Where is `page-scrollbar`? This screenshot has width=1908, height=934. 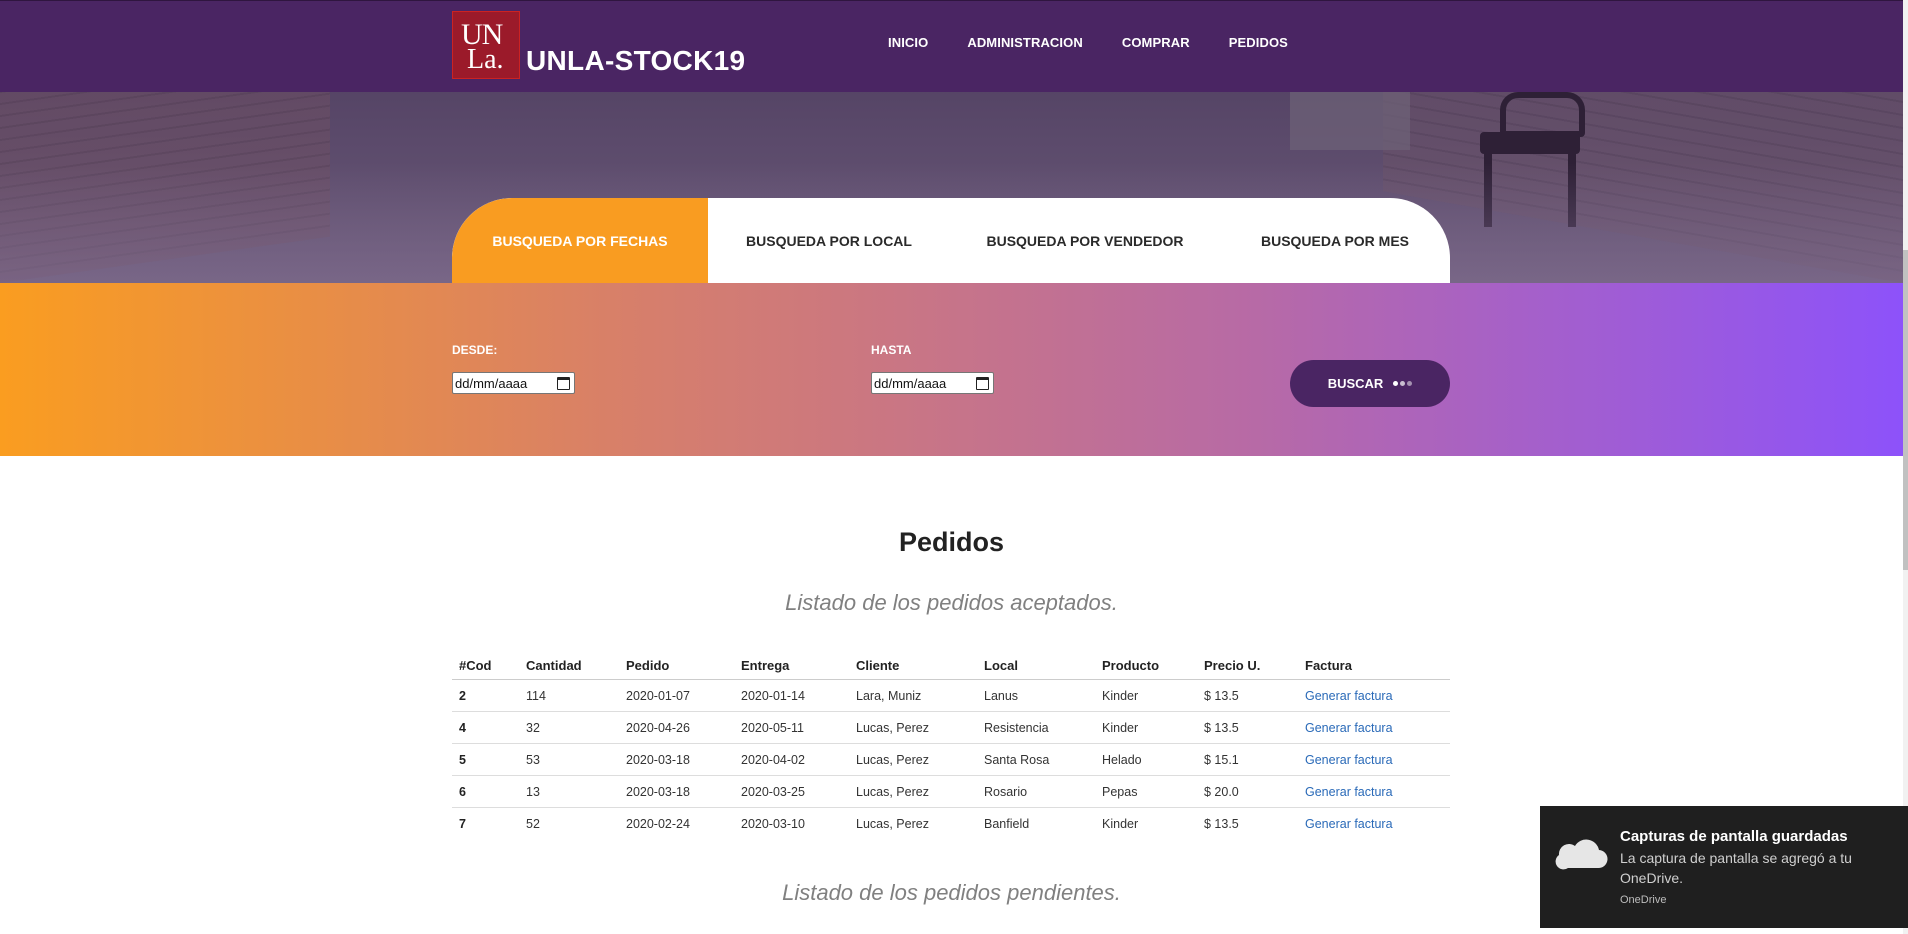
page-scrollbar is located at coordinates (1905, 467).